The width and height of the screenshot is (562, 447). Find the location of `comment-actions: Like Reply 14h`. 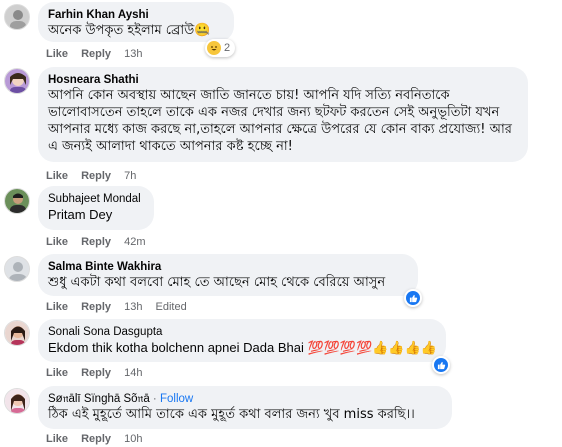

comment-actions: Like Reply 14h is located at coordinates (99, 373).